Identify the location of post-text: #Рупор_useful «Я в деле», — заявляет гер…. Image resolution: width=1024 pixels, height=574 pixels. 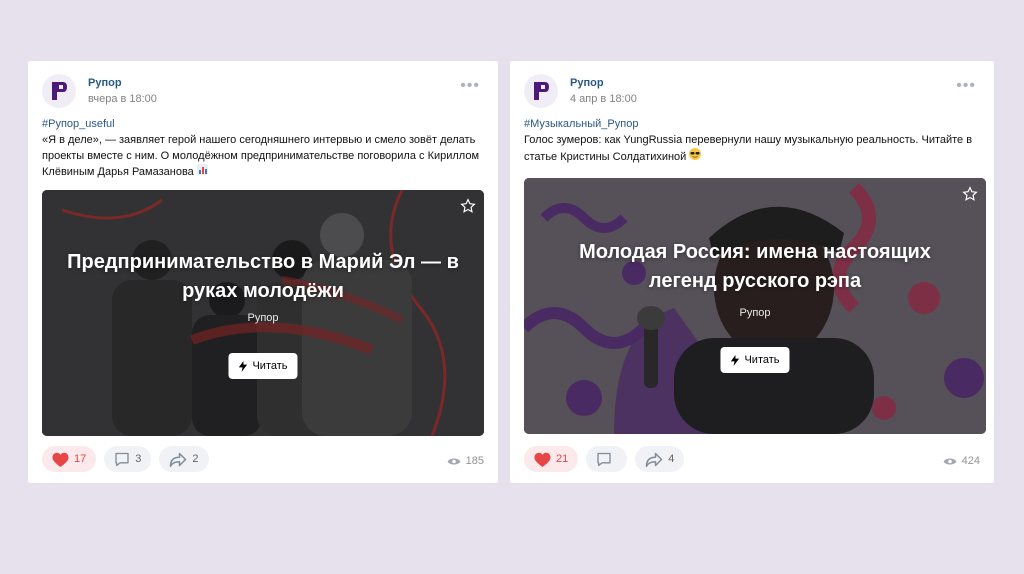
(263, 148).